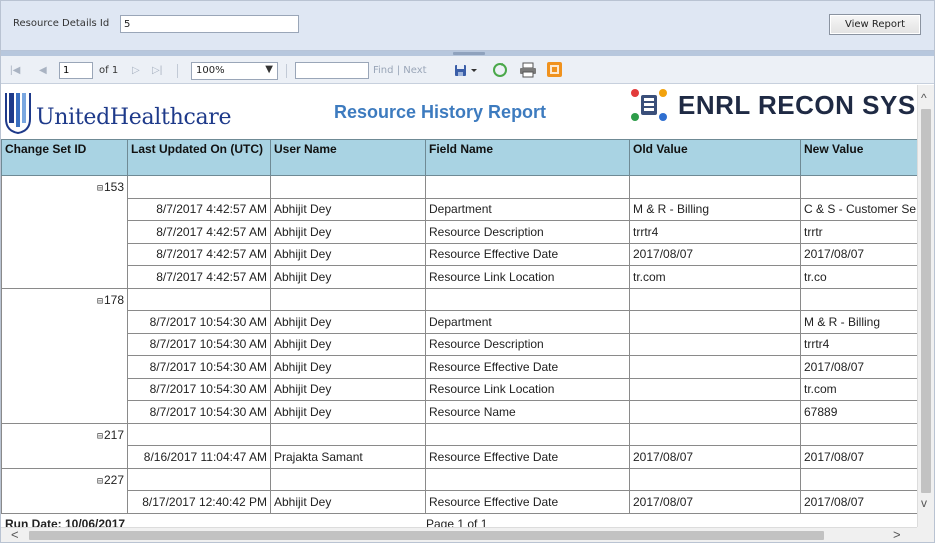 The image size is (935, 543). What do you see at coordinates (414, 70) in the screenshot?
I see `next-link: Next` at bounding box center [414, 70].